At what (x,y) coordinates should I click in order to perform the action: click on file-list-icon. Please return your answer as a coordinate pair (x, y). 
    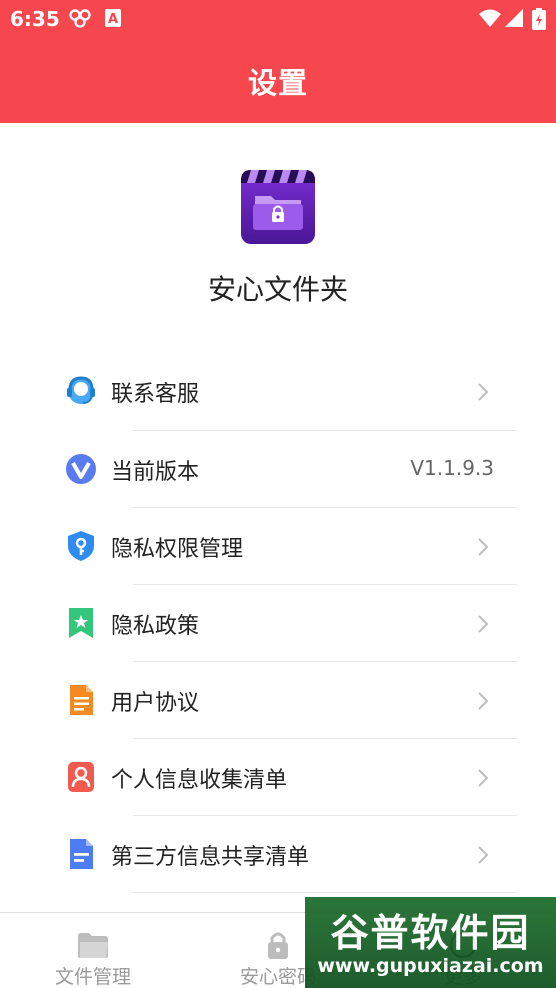
    Looking at the image, I should click on (81, 854).